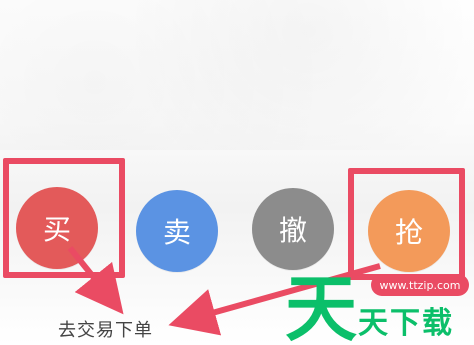  I want to click on site-watermark: 天 www.ttzip.com 天下载, so click(379, 306).